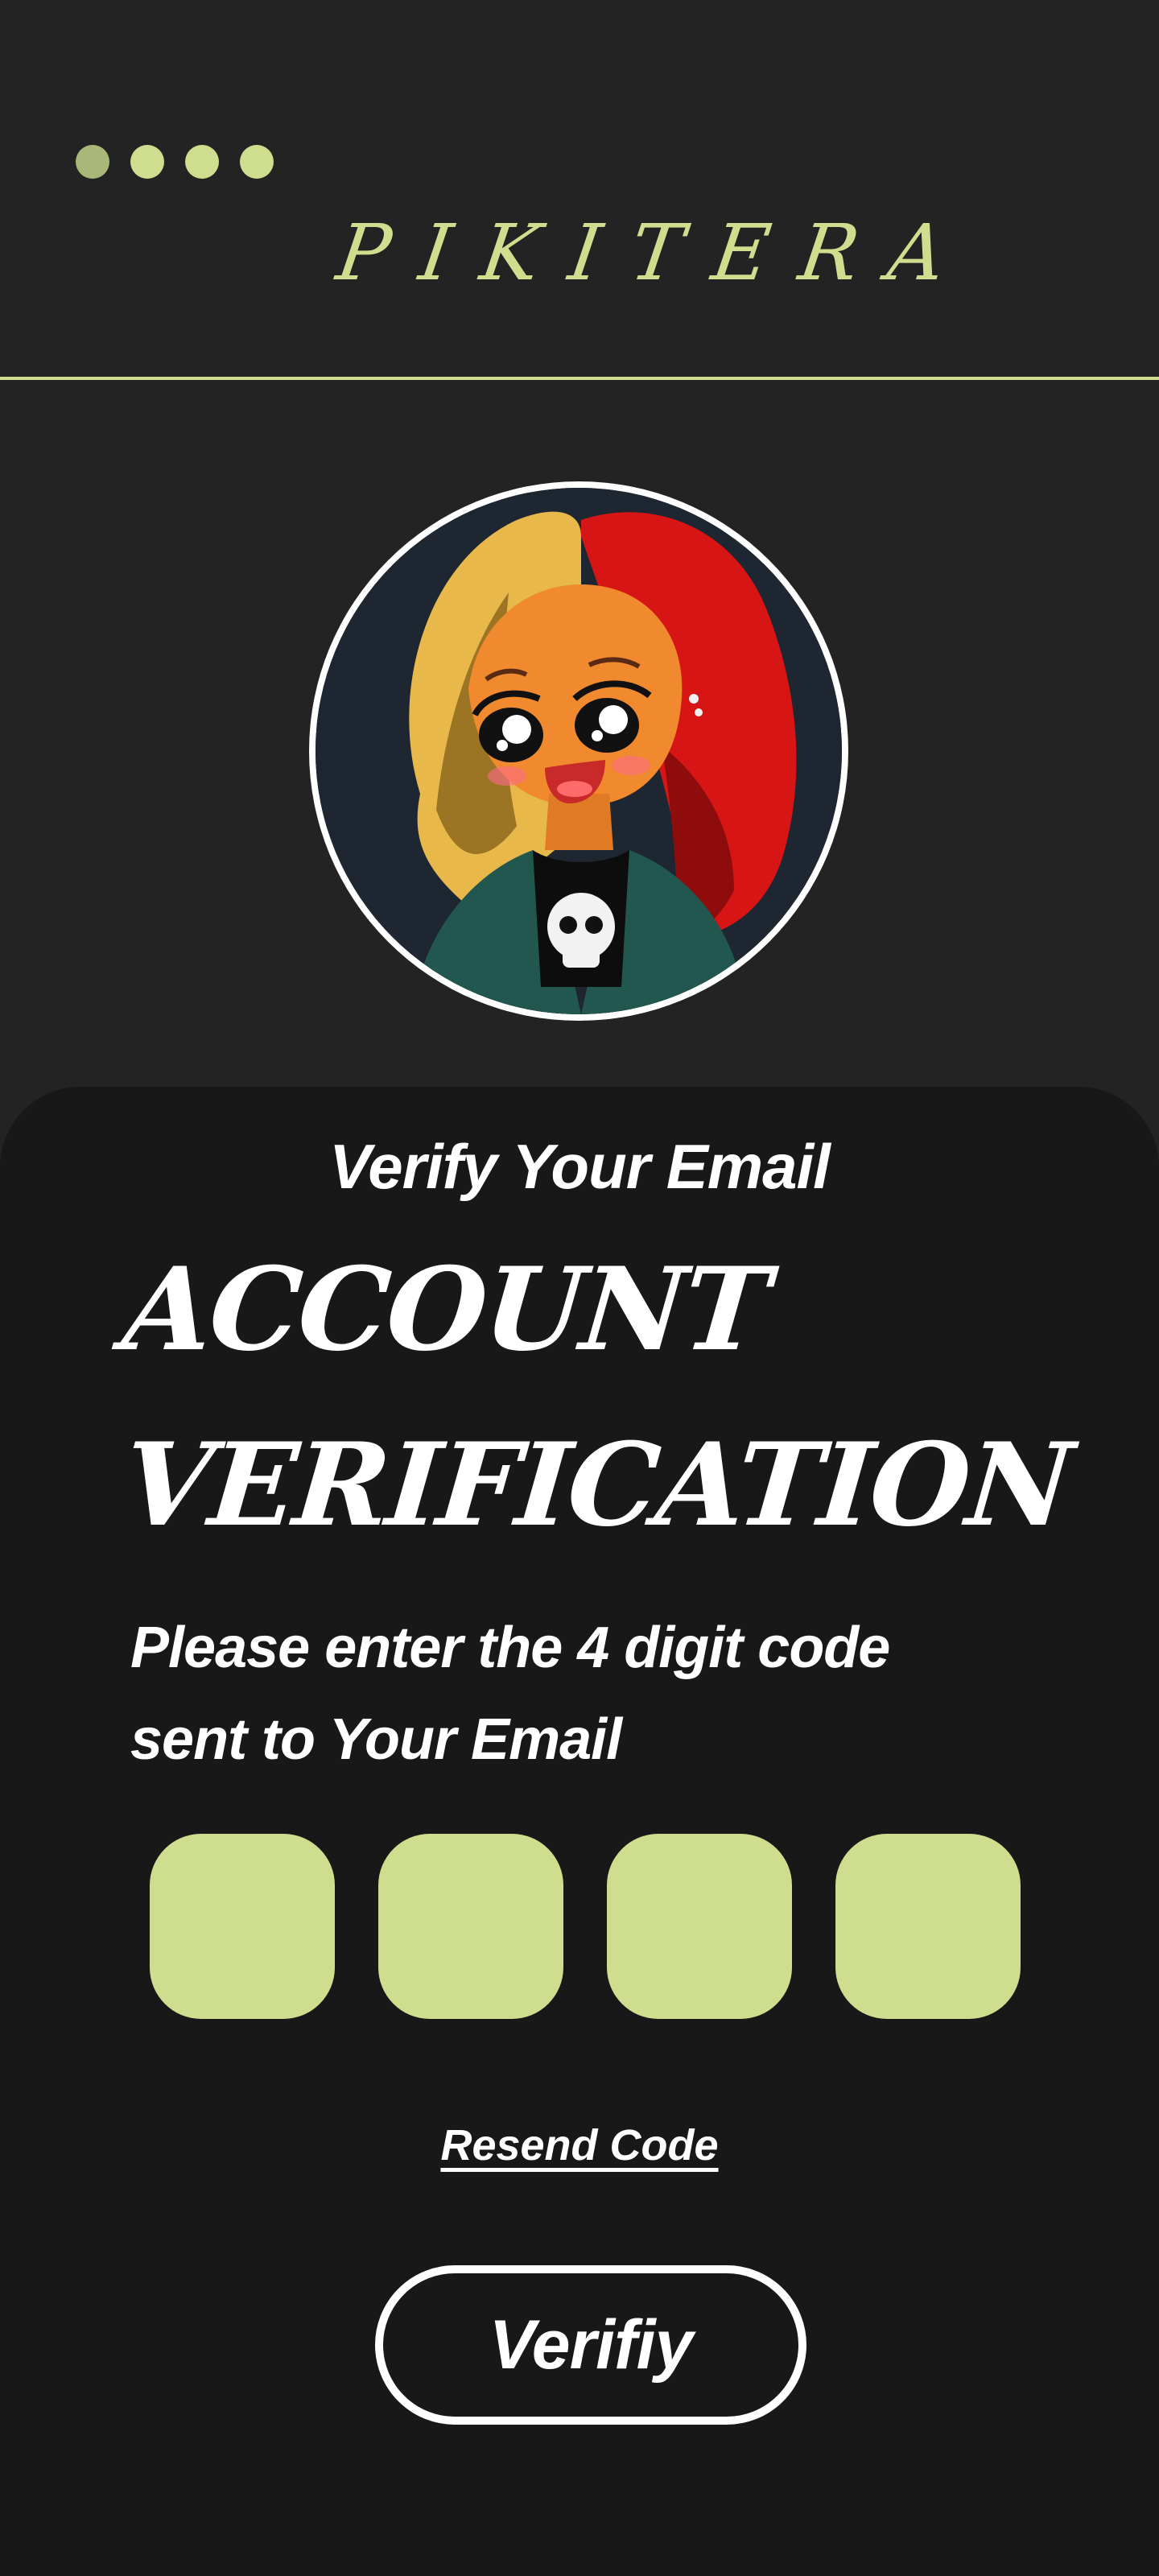  What do you see at coordinates (590, 2345) in the screenshot?
I see `verify-button: Verifiy` at bounding box center [590, 2345].